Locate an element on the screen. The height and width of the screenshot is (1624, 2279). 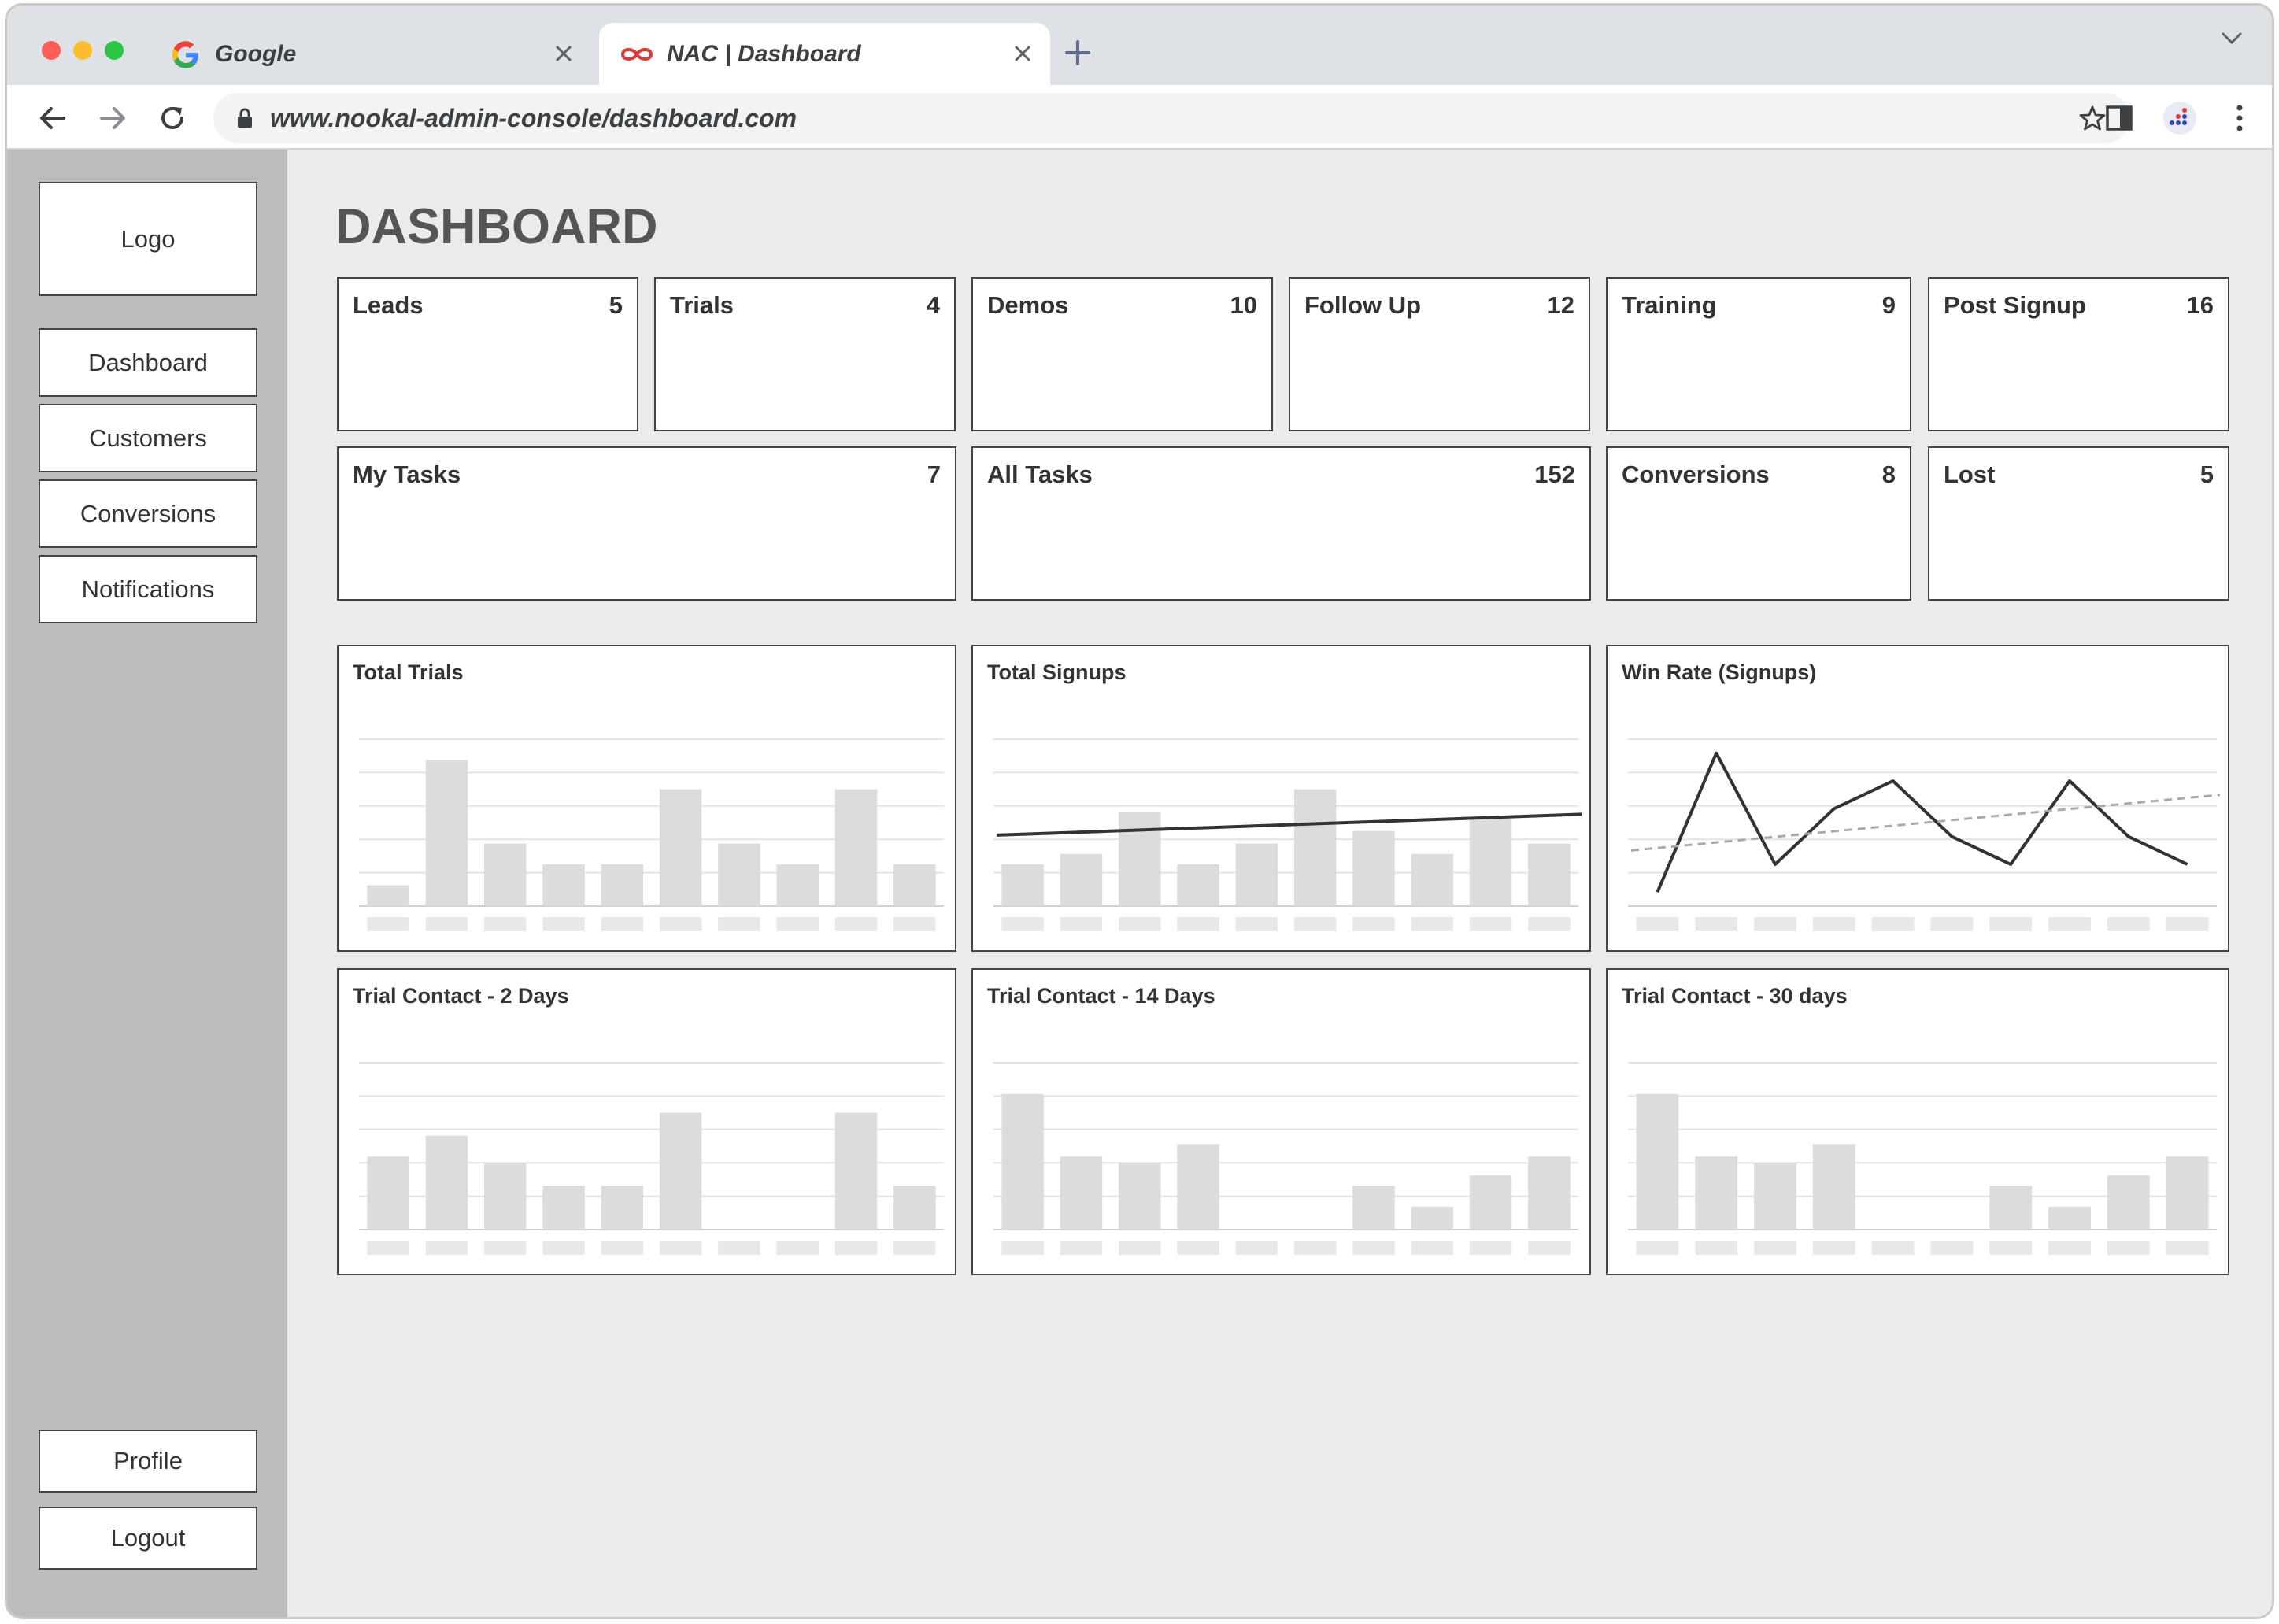
stat-card-demos: Demos 10 is located at coordinates (1122, 354).